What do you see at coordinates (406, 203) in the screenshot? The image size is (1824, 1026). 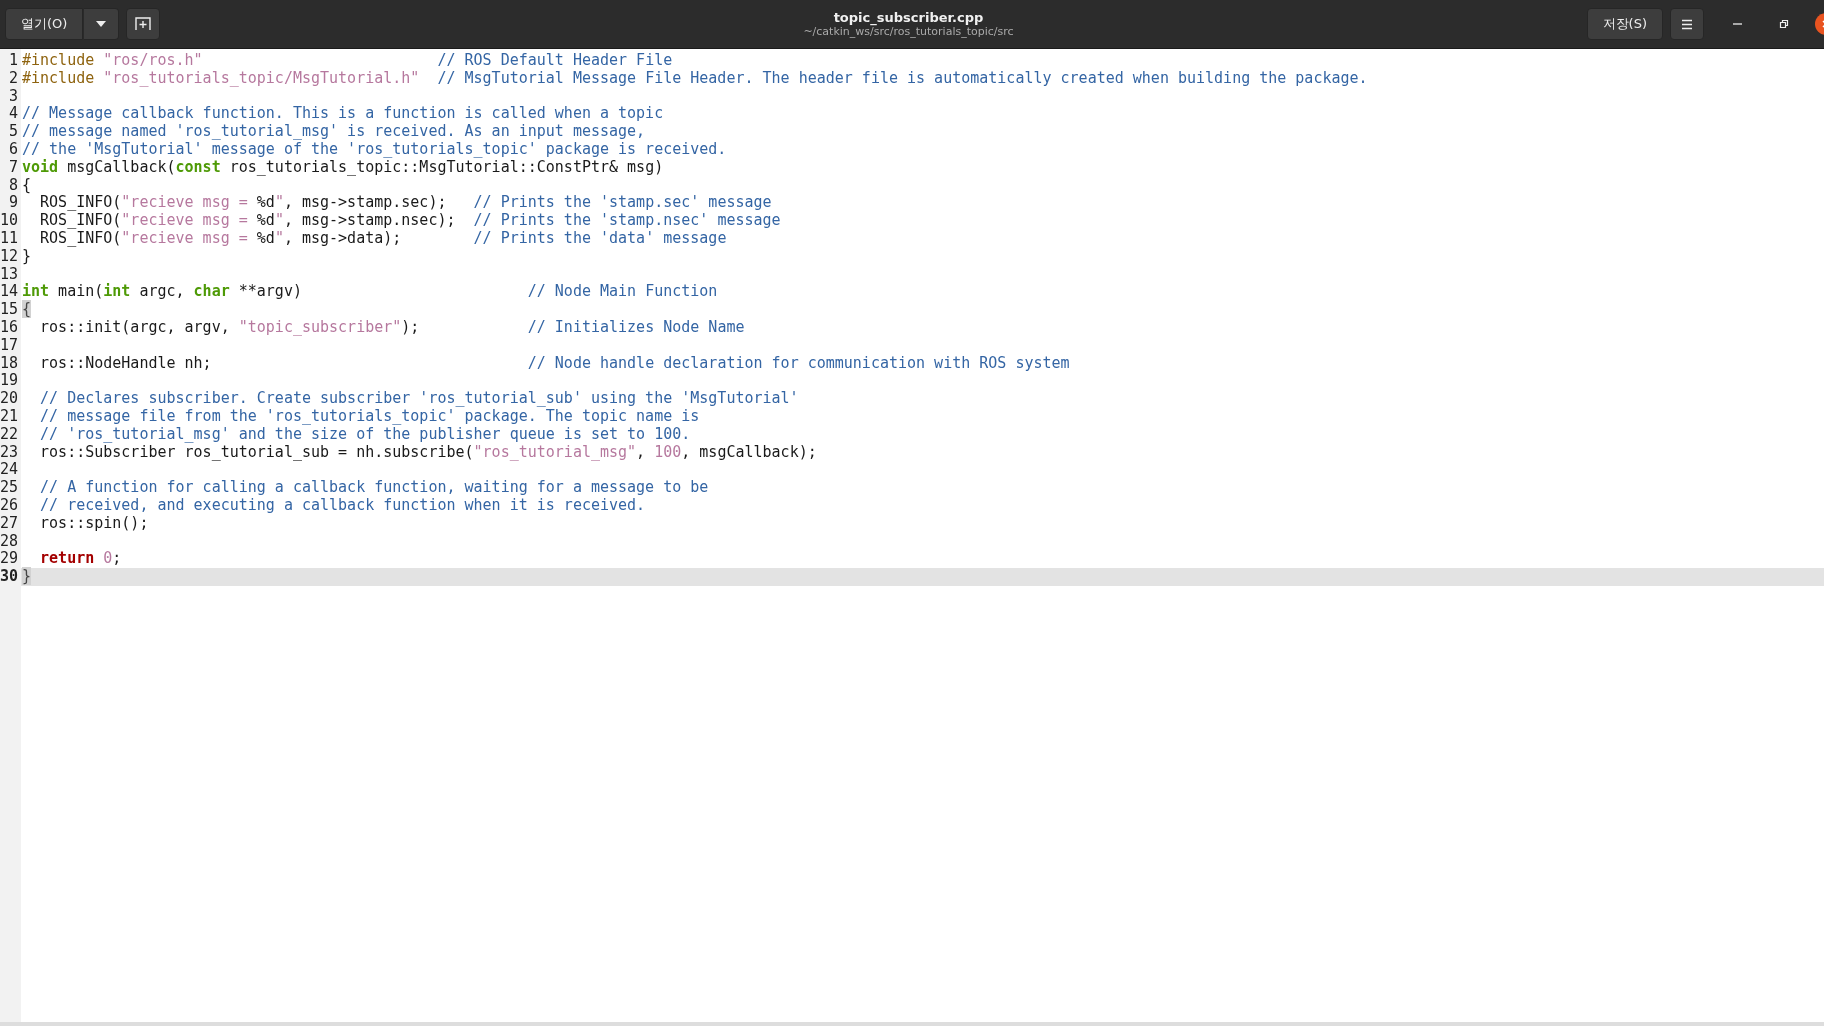 I see `code-line: ROS_INFO("recieve msg = %d", msg->stamp.sec); // Prints the 'stamp.sec' message` at bounding box center [406, 203].